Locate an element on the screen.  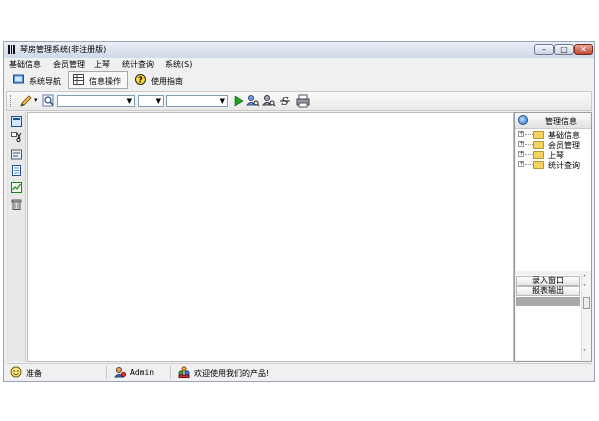
tab-info-operation: 信息操作 is located at coordinates (98, 80).